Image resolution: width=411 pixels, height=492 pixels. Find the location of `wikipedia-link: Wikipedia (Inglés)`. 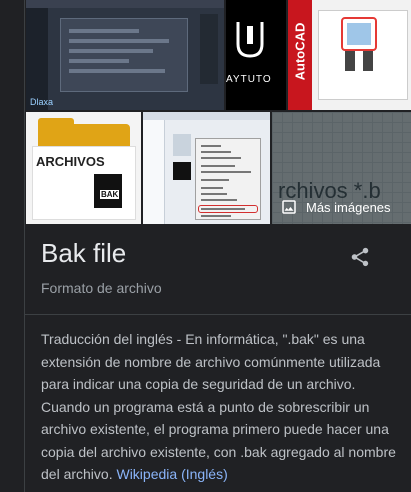

wikipedia-link: Wikipedia (Inglés) is located at coordinates (171, 474).